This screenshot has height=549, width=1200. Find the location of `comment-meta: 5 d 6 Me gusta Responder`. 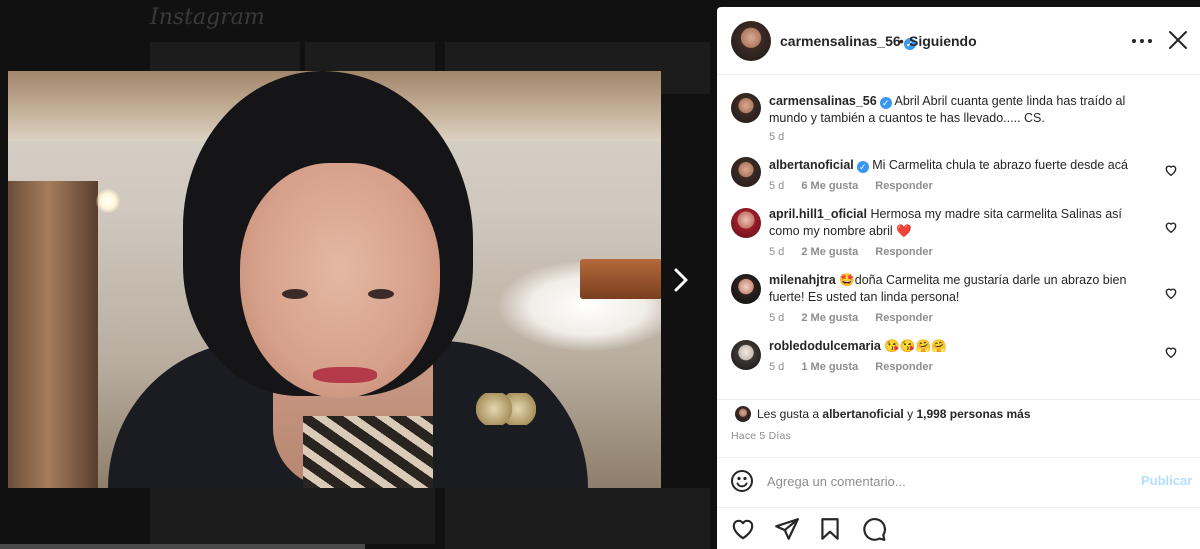

comment-meta: 5 d 6 Me gusta Responder is located at coordinates (858, 186).